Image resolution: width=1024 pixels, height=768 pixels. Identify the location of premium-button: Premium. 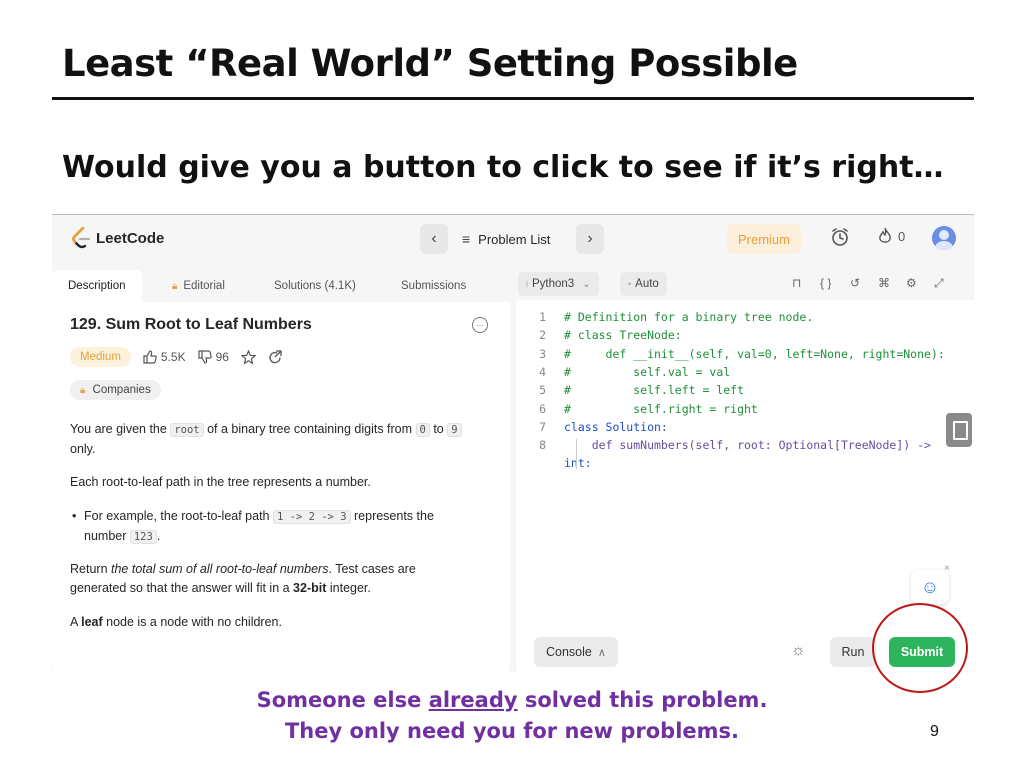
(764, 239).